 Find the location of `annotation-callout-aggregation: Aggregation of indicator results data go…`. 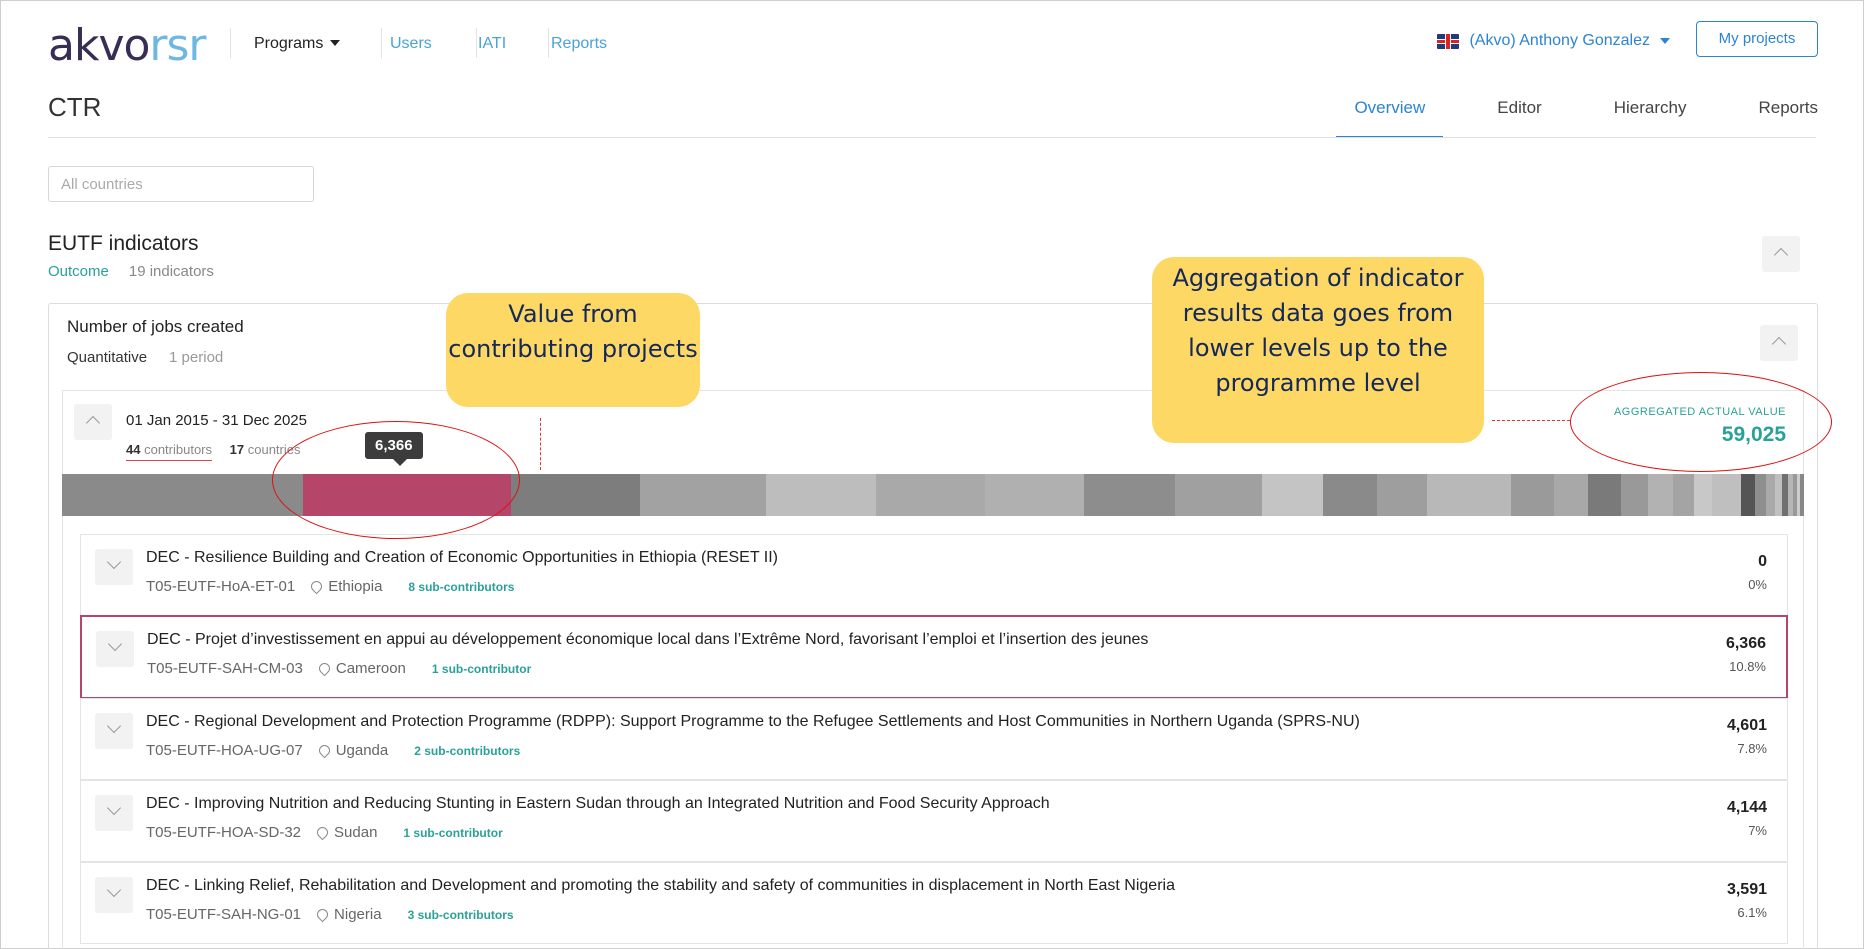

annotation-callout-aggregation: Aggregation of indicator results data go… is located at coordinates (1318, 350).